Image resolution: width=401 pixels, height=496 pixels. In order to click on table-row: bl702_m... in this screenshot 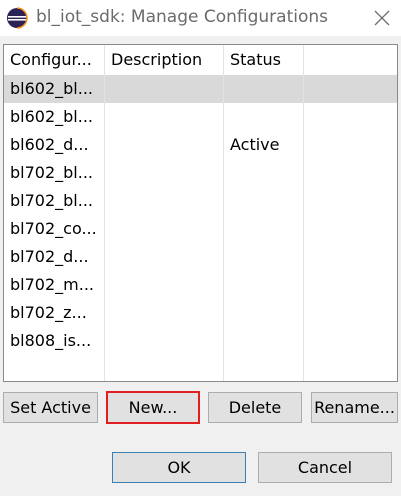, I will do `click(200, 285)`.